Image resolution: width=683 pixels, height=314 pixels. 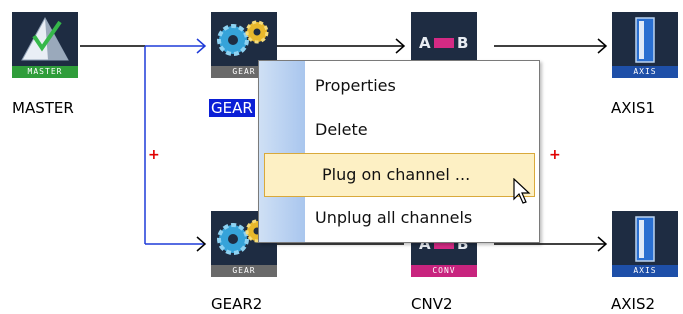 What do you see at coordinates (444, 271) in the screenshot?
I see `conv2-badge: CONV` at bounding box center [444, 271].